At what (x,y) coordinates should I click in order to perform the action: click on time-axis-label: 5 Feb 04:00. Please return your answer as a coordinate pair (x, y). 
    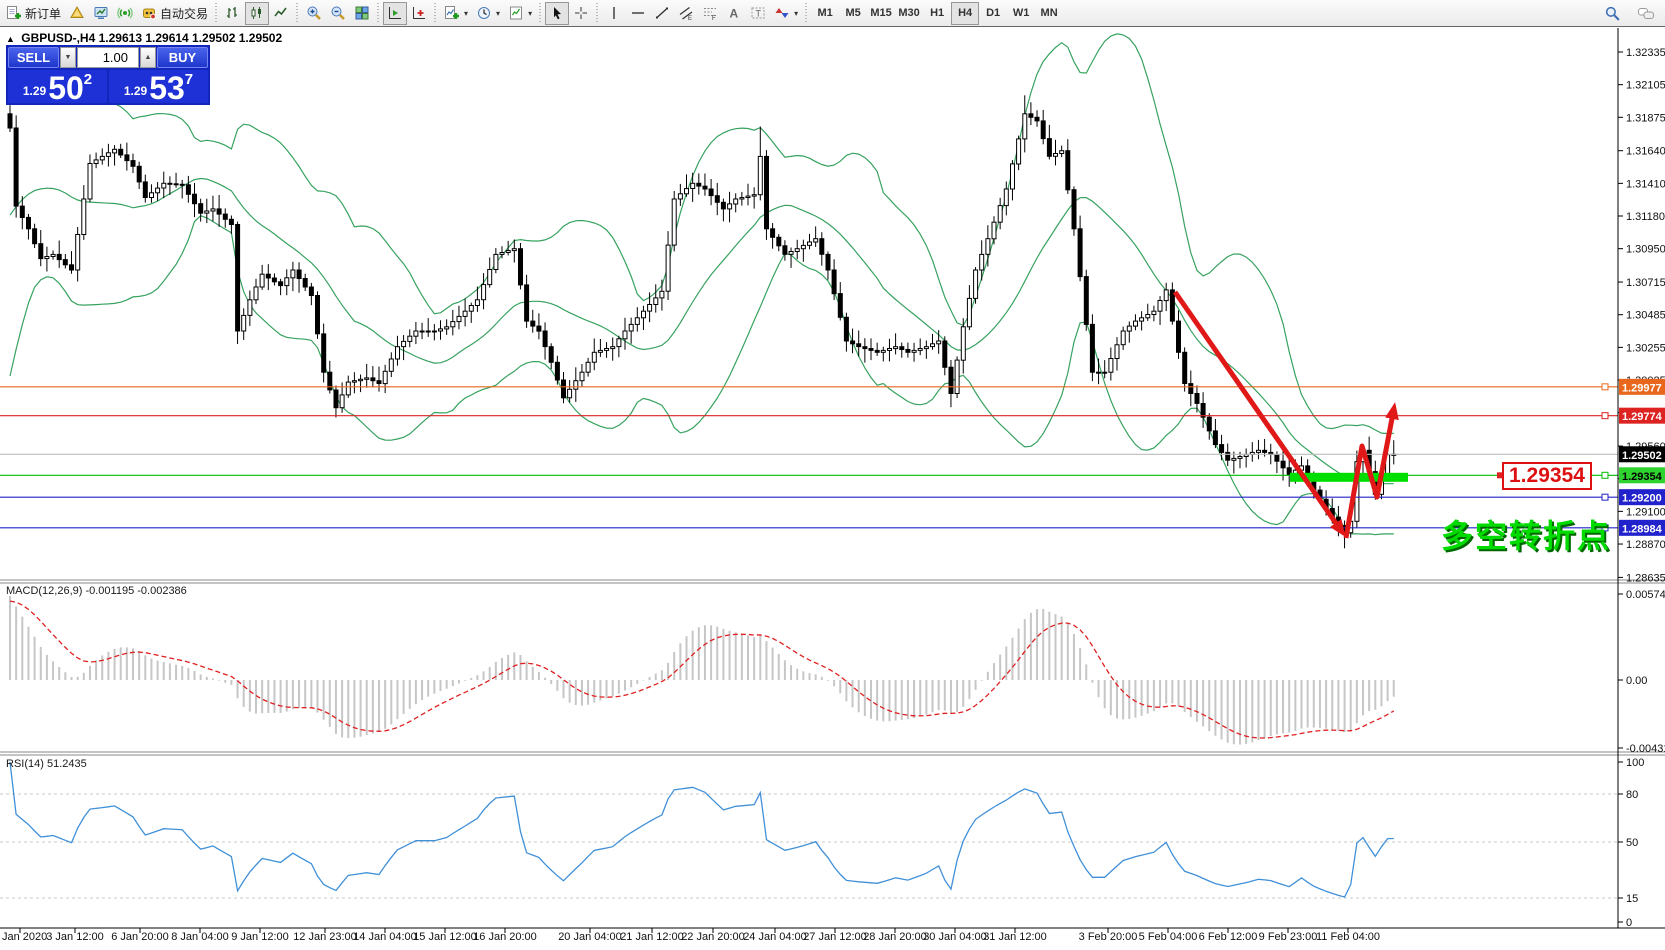
    Looking at the image, I should click on (1168, 937).